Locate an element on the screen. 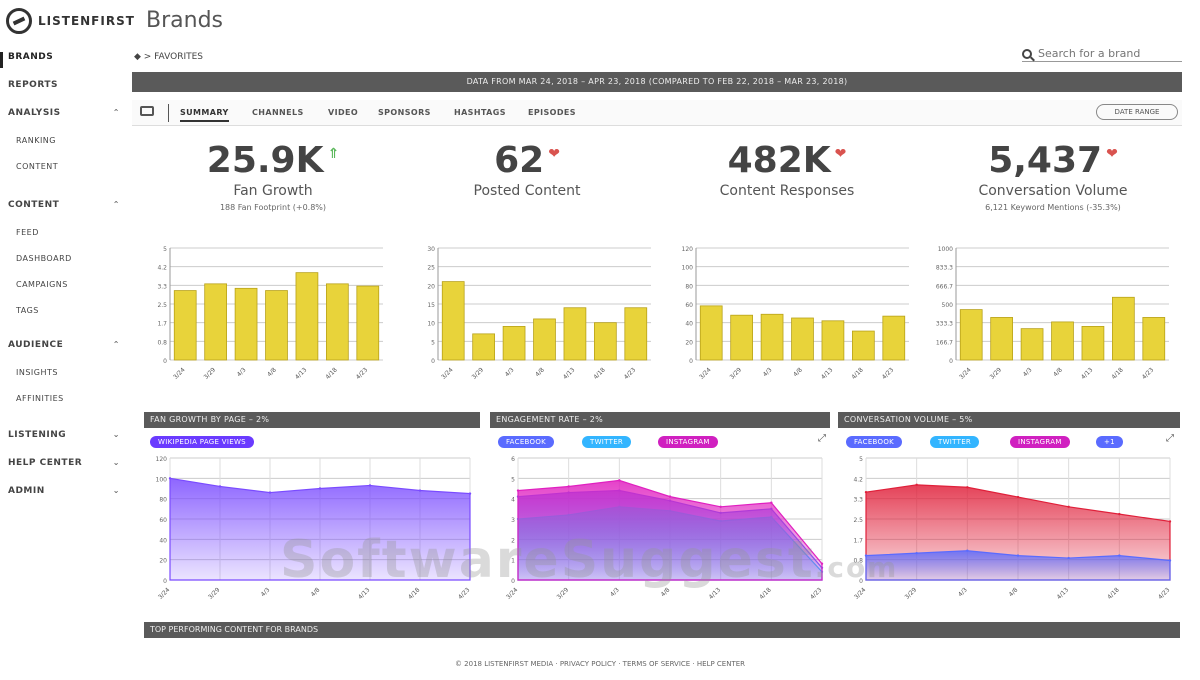 The height and width of the screenshot is (680, 1200). sidebar-item: RANKING is located at coordinates (72, 140).